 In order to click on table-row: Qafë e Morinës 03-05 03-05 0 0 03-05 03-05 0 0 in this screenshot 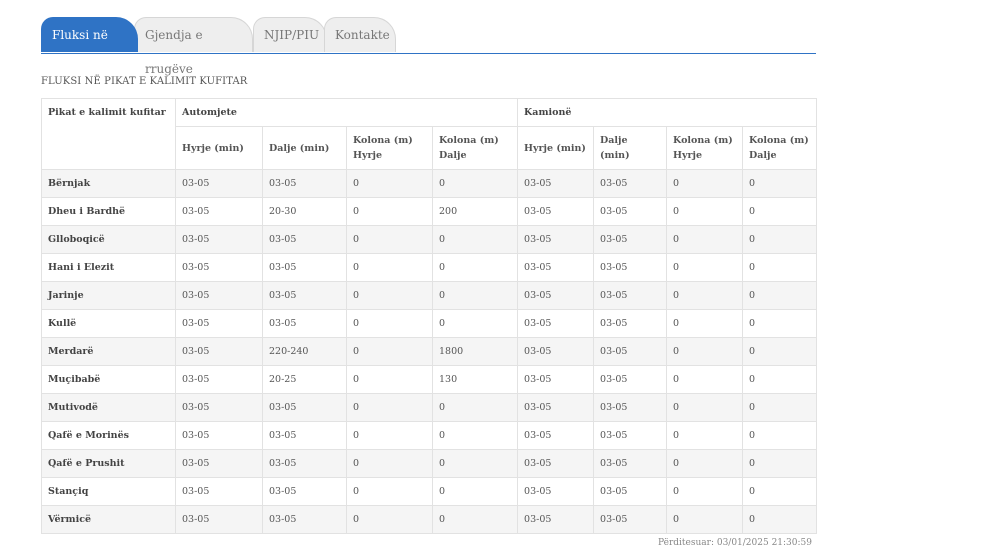, I will do `click(429, 435)`.